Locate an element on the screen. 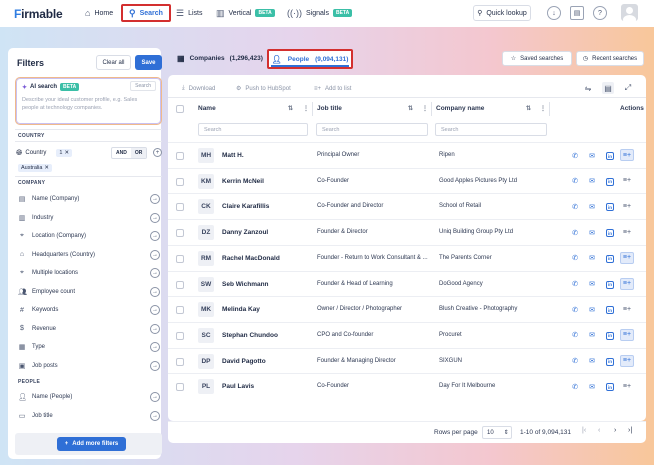 The width and height of the screenshot is (654, 465). company-name: School of Retail is located at coordinates (460, 206).